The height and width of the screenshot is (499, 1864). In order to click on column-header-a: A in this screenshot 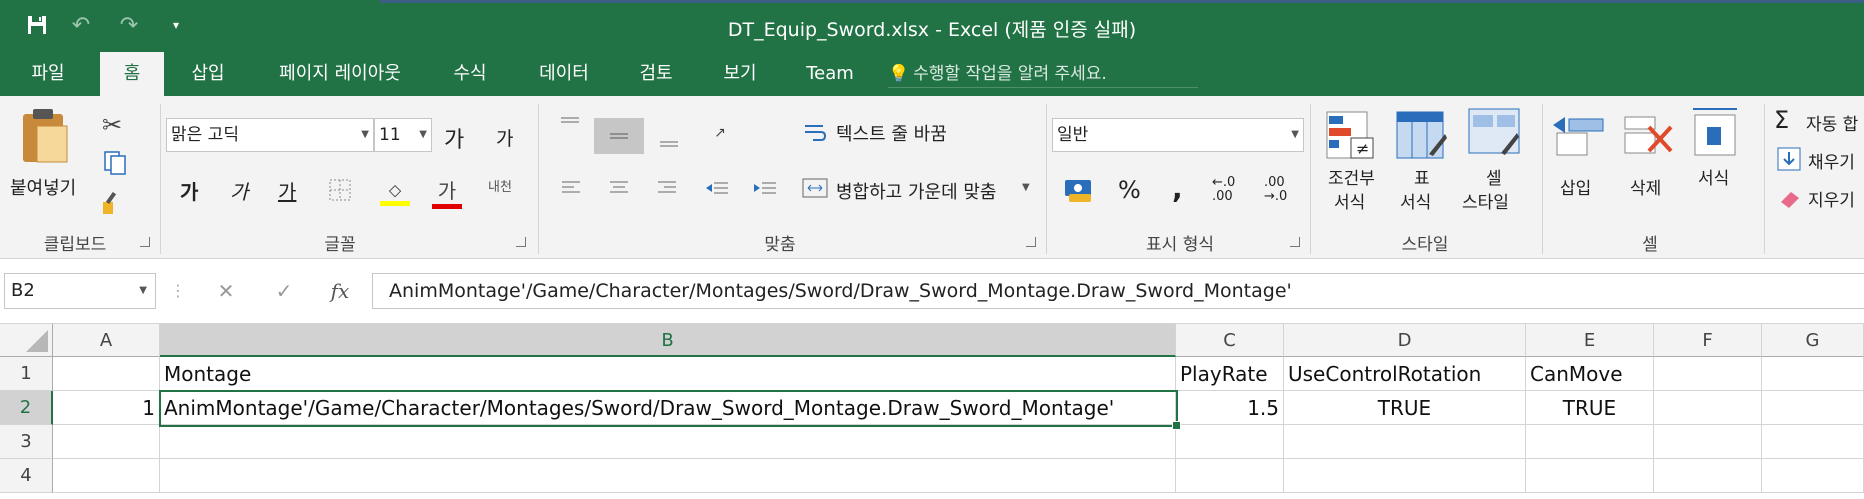, I will do `click(106, 340)`.